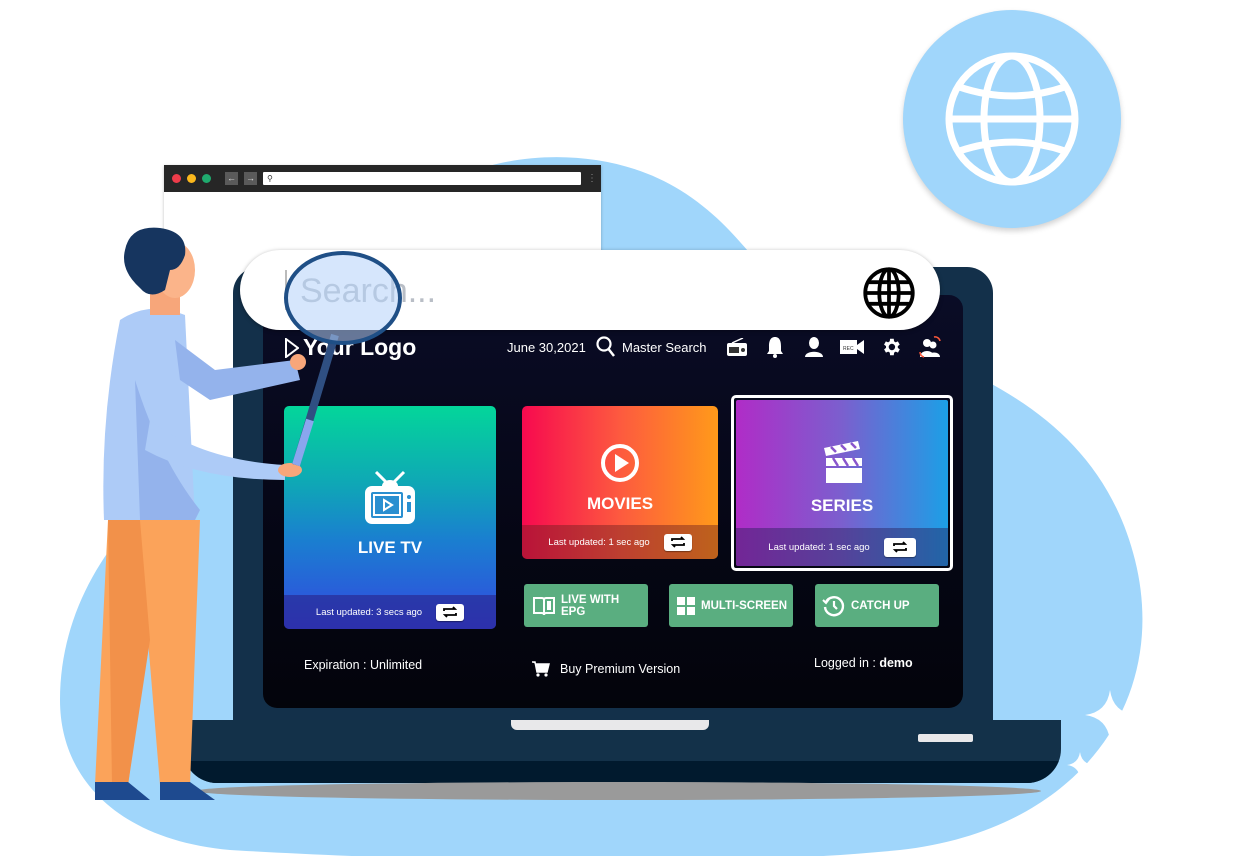 The height and width of the screenshot is (856, 1241). I want to click on series-tile: SERIES Last updated: 1 sec ago, so click(842, 483).